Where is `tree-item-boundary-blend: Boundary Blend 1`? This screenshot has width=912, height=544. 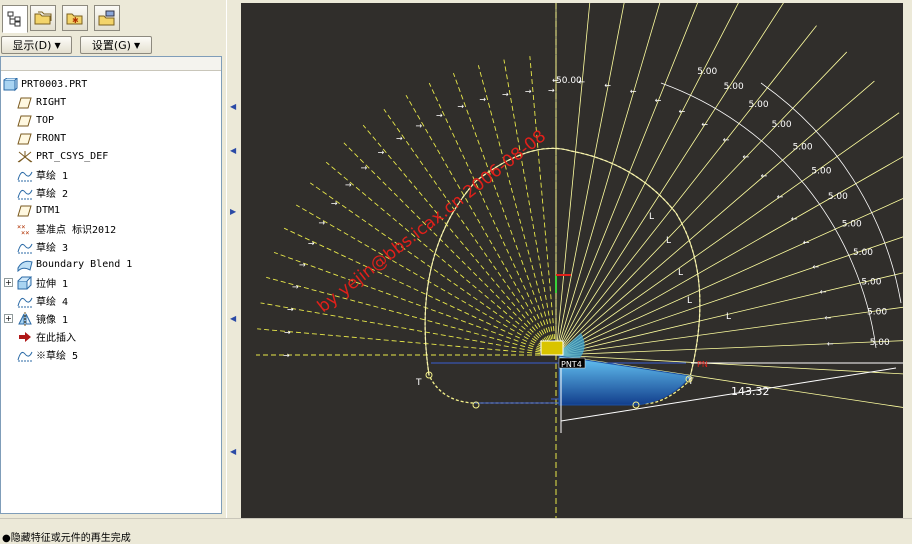
tree-item-boundary-blend: Boundary Blend 1 is located at coordinates (74, 264).